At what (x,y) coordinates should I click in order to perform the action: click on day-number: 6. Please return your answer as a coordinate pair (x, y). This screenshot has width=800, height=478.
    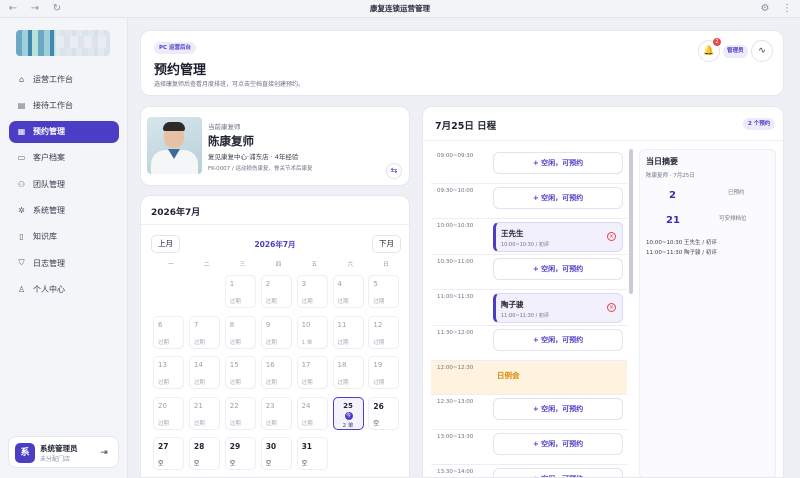
    Looking at the image, I should click on (160, 324).